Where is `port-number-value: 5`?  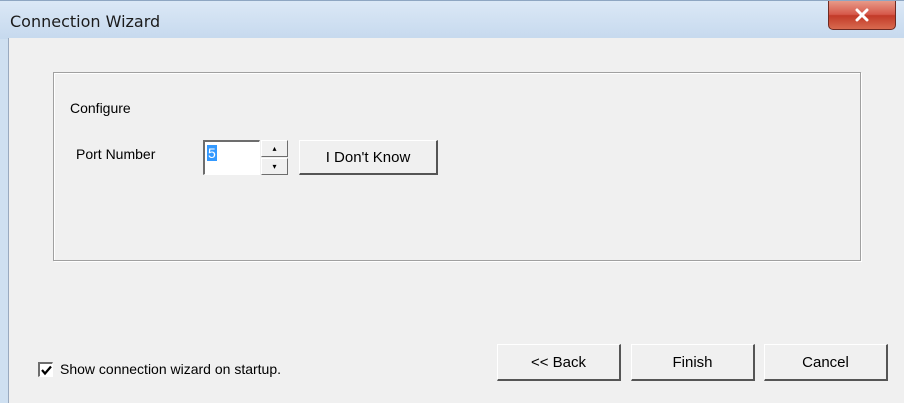
port-number-value: 5 is located at coordinates (212, 153).